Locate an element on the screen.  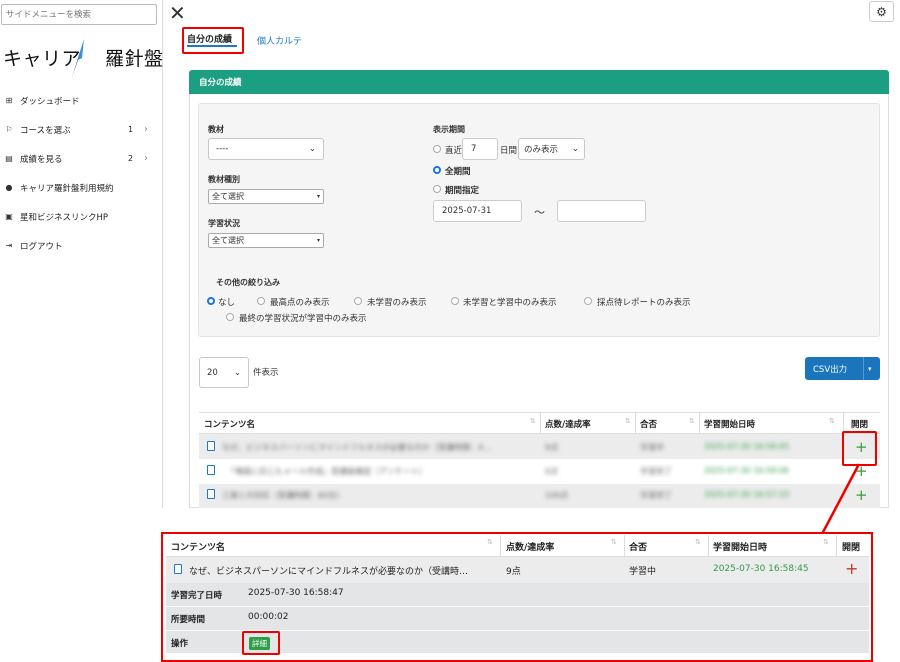
page-size-select: 20 ⌄ is located at coordinates (224, 372).